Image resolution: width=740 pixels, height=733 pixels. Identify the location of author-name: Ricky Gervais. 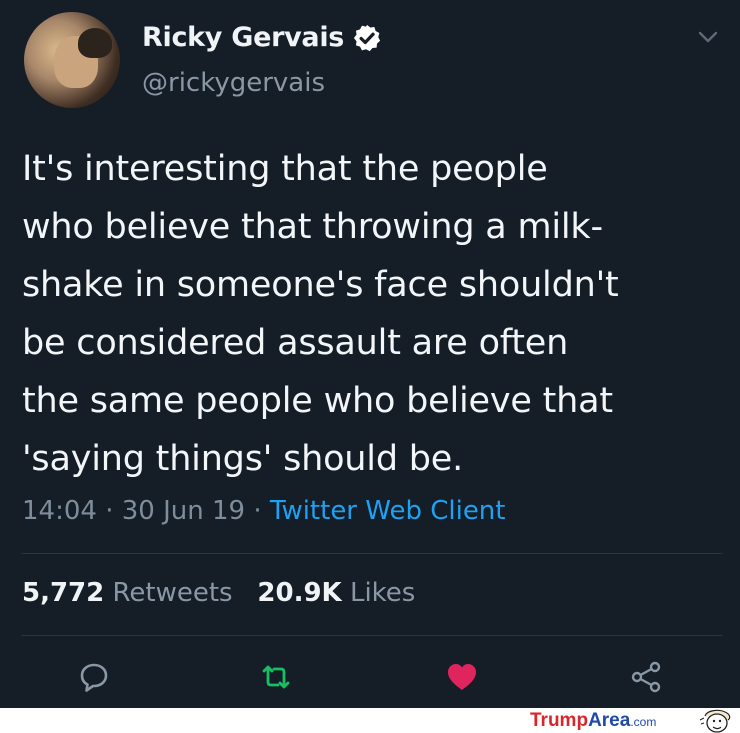
(243, 37).